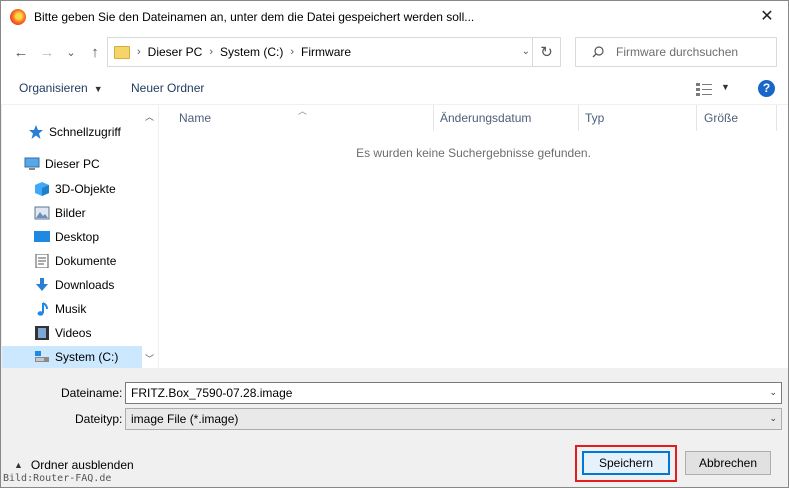 This screenshot has width=789, height=488. Describe the element at coordinates (85, 285) in the screenshot. I see `sidebar-item-label: Downloads` at that location.